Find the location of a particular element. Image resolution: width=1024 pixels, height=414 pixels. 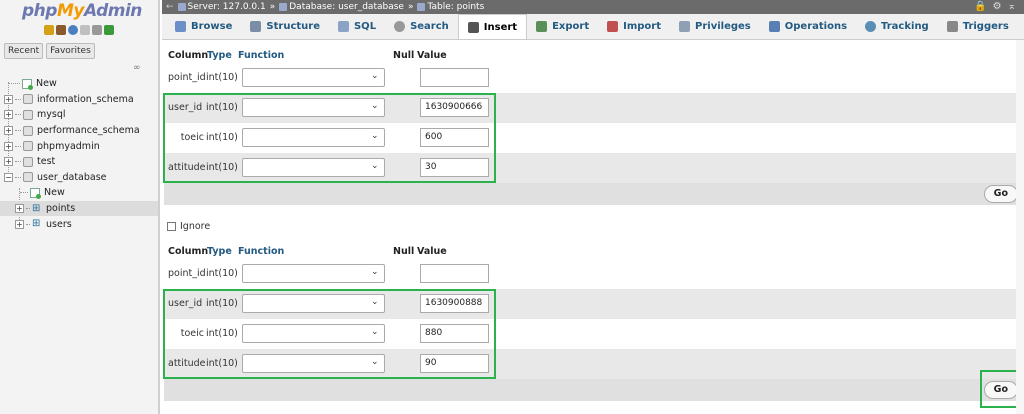

operations-icon is located at coordinates (774, 26).